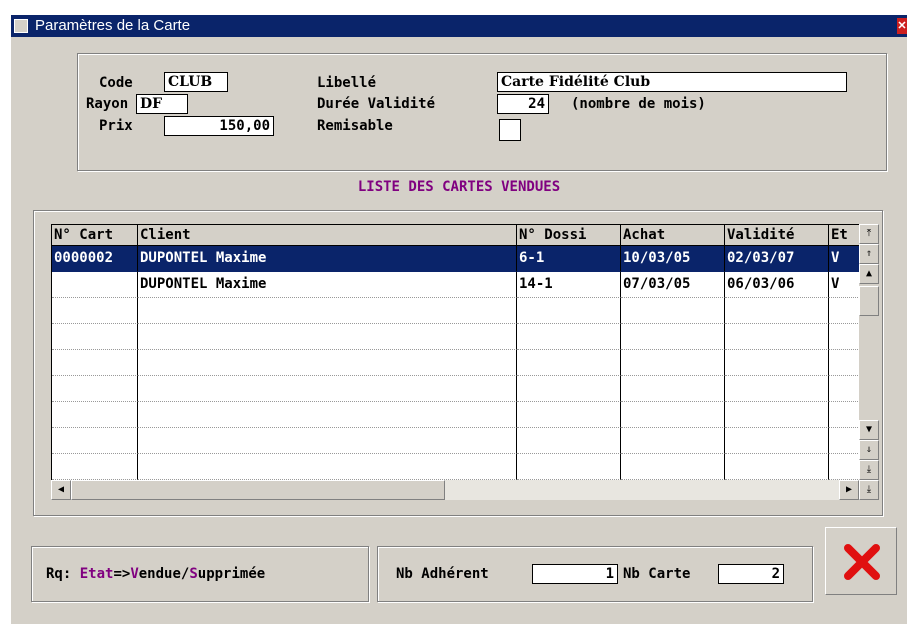  I want to click on cell-carte: 0000002, so click(95, 259).